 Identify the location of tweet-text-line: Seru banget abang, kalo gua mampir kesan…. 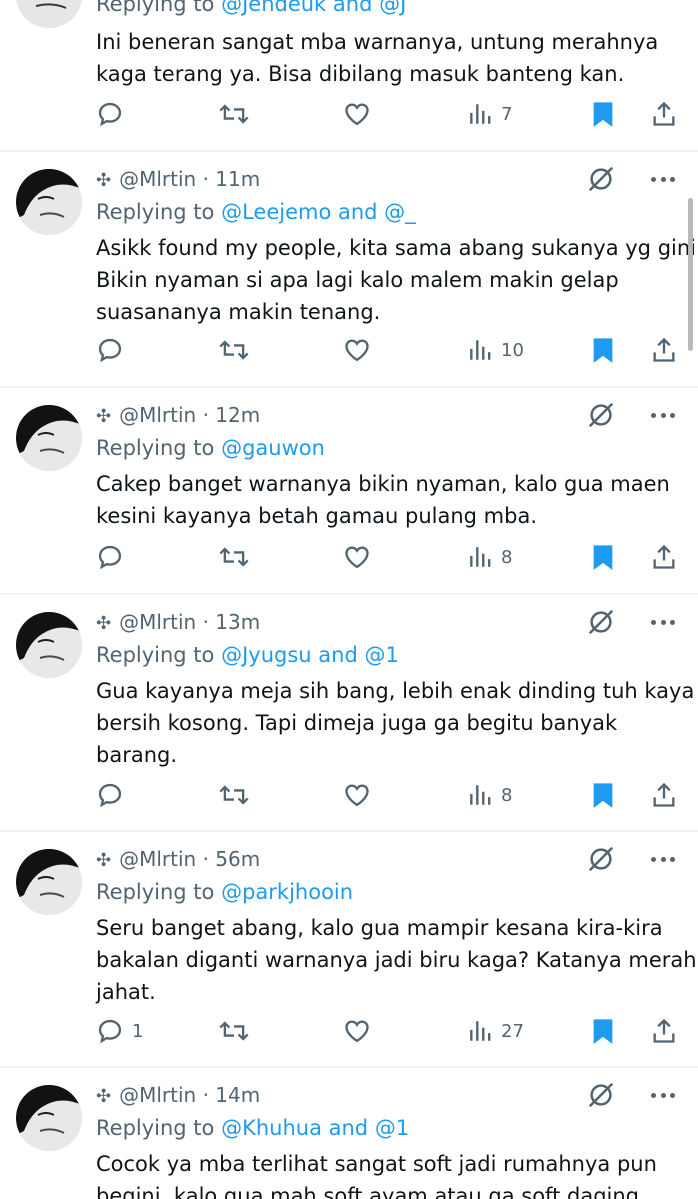
(379, 928).